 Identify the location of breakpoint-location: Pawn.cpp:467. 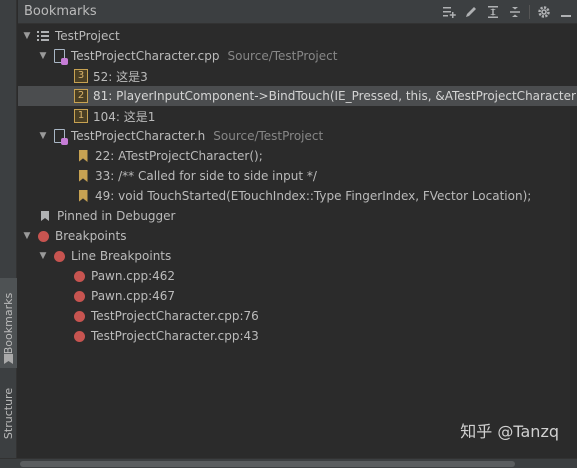
(133, 296).